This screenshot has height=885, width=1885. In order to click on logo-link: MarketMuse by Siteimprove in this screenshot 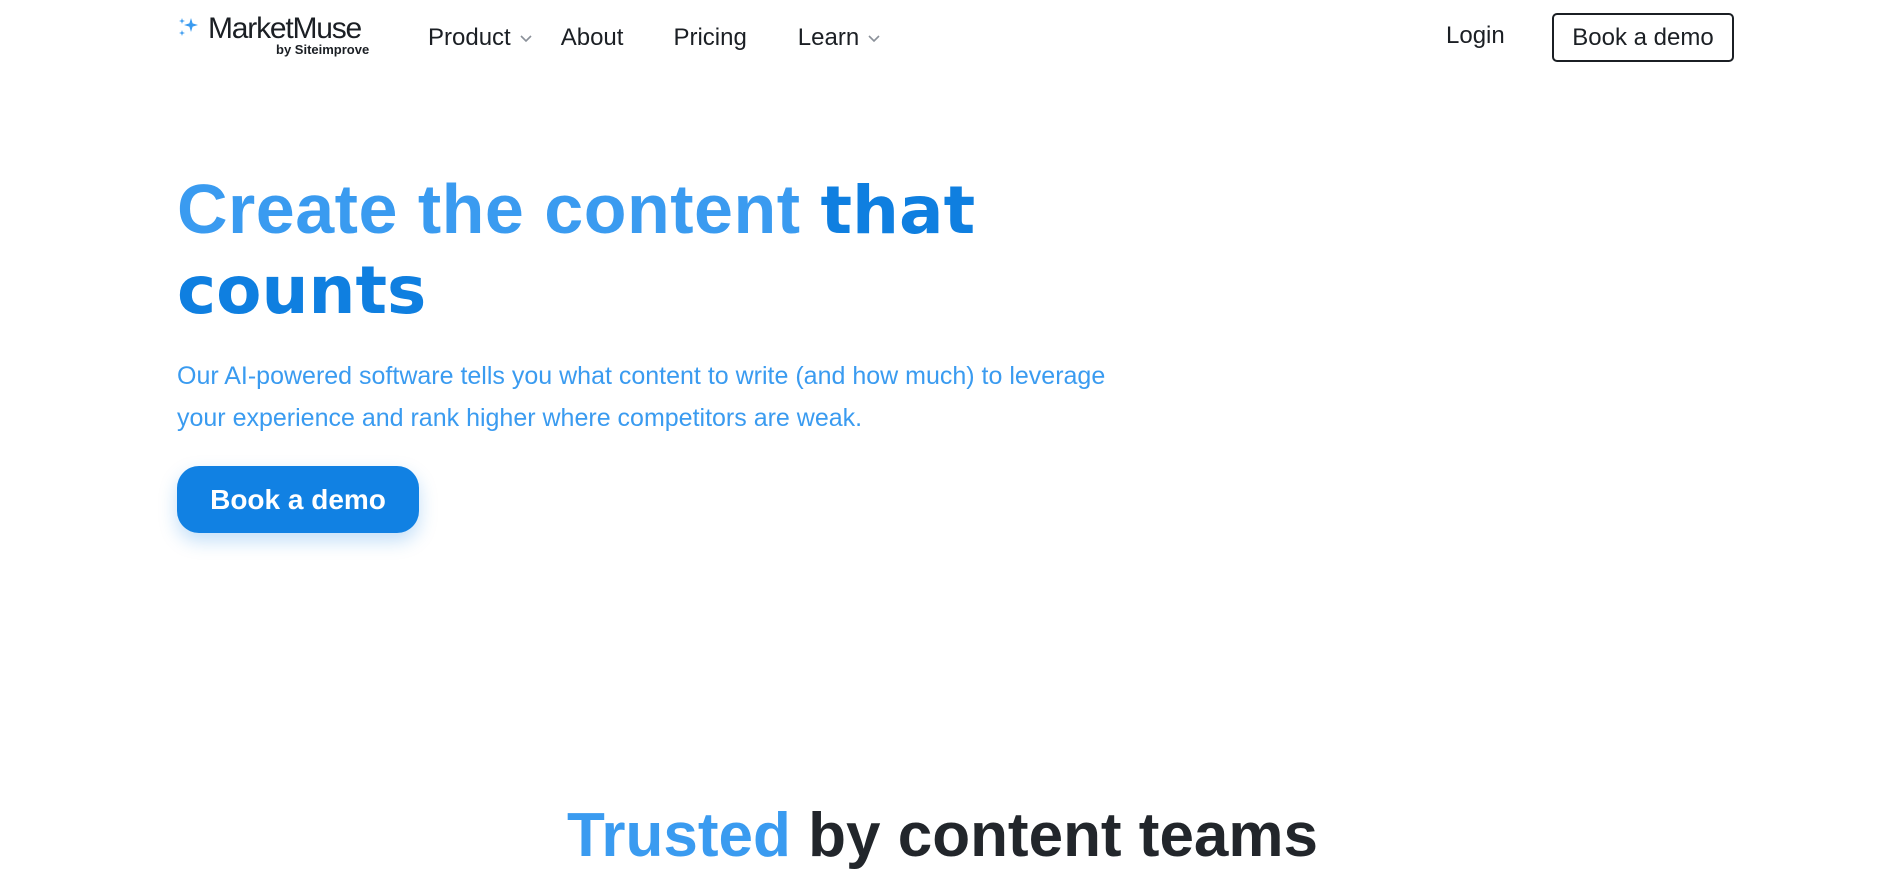, I will do `click(274, 35)`.